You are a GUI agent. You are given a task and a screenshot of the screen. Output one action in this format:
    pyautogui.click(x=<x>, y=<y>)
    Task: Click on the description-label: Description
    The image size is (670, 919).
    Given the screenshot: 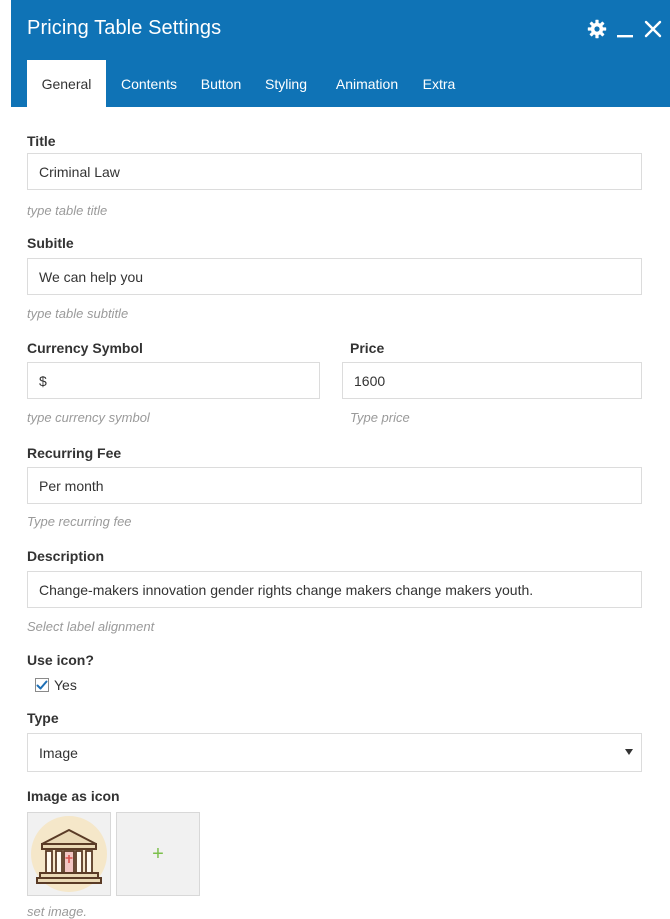 What is the action you would take?
    pyautogui.click(x=66, y=556)
    